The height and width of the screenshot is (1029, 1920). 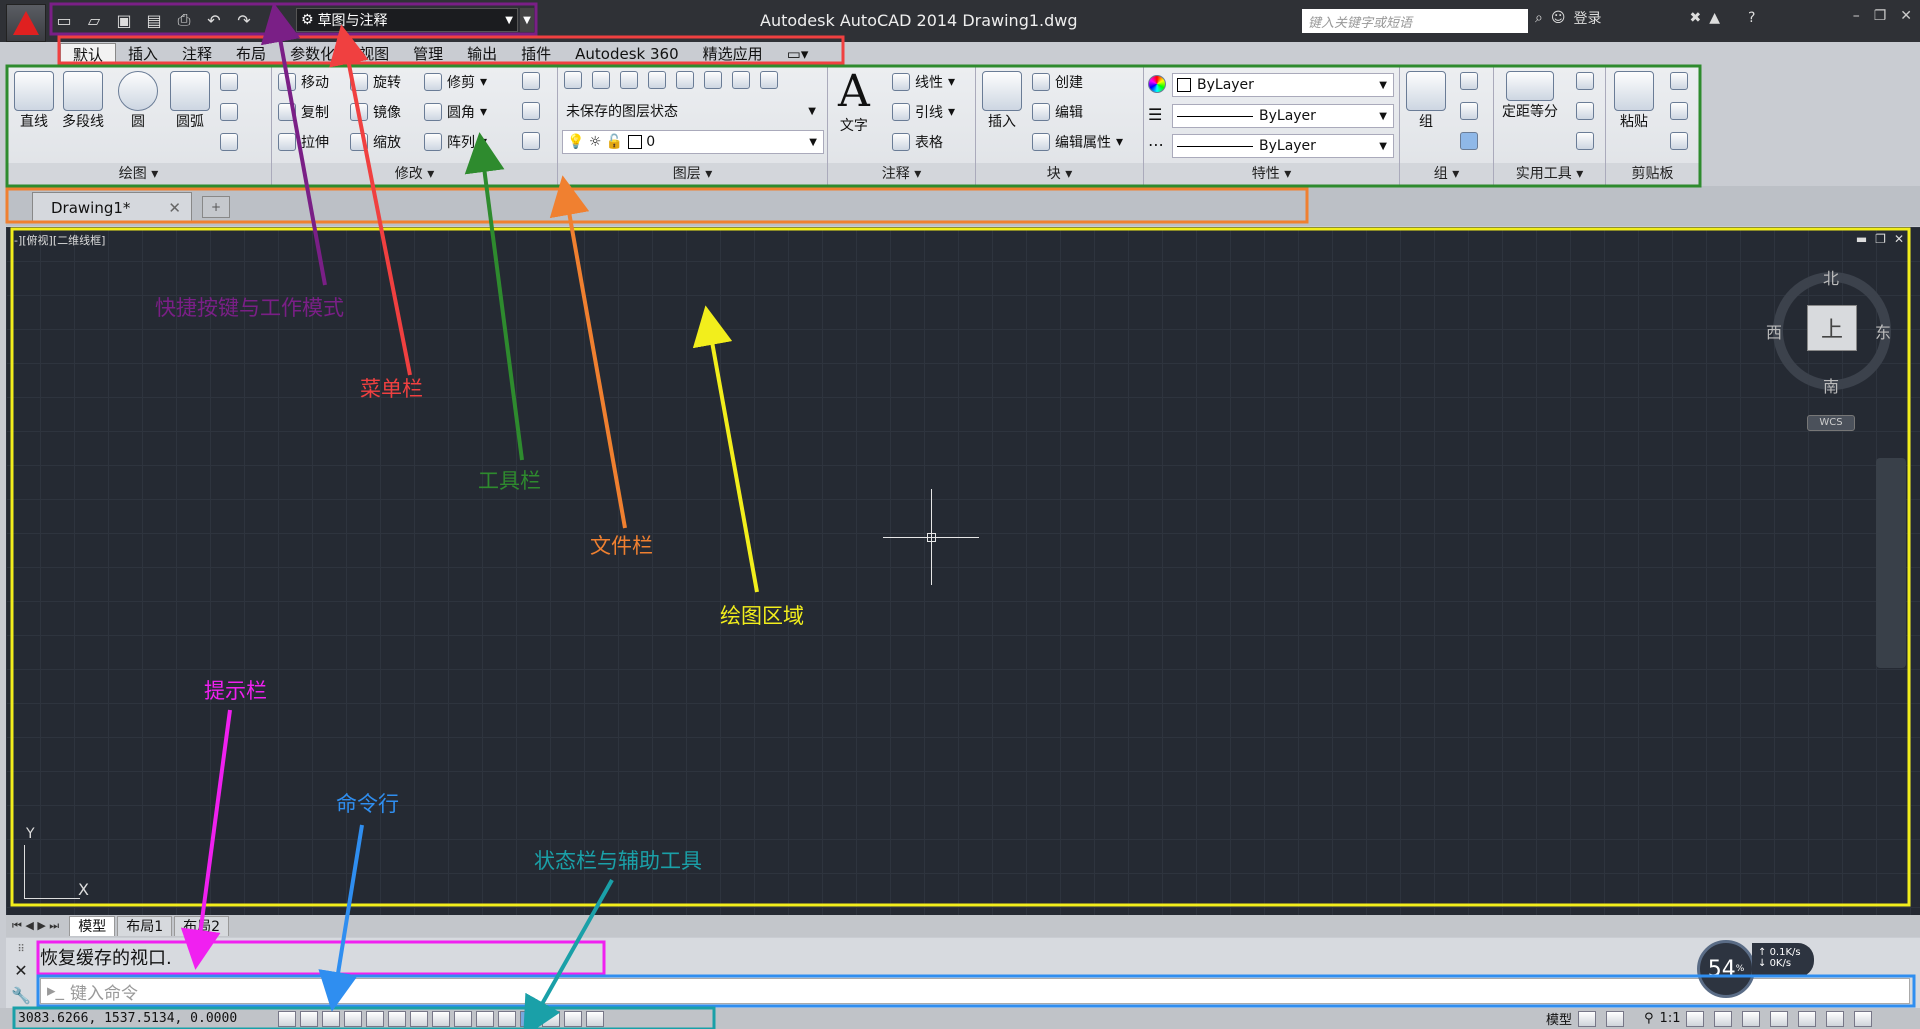 I want to click on tab-plugins: 插件, so click(x=536, y=54).